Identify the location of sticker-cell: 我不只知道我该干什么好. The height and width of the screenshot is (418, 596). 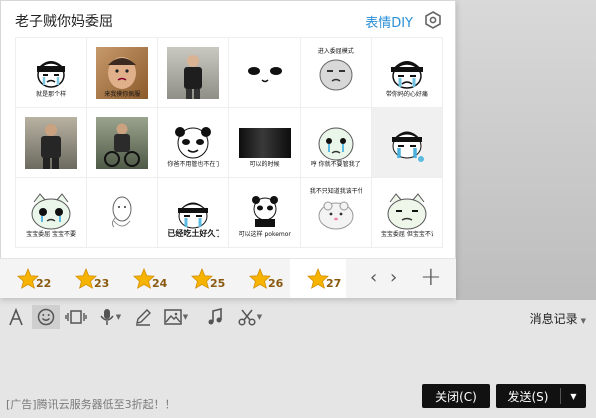
(336, 213).